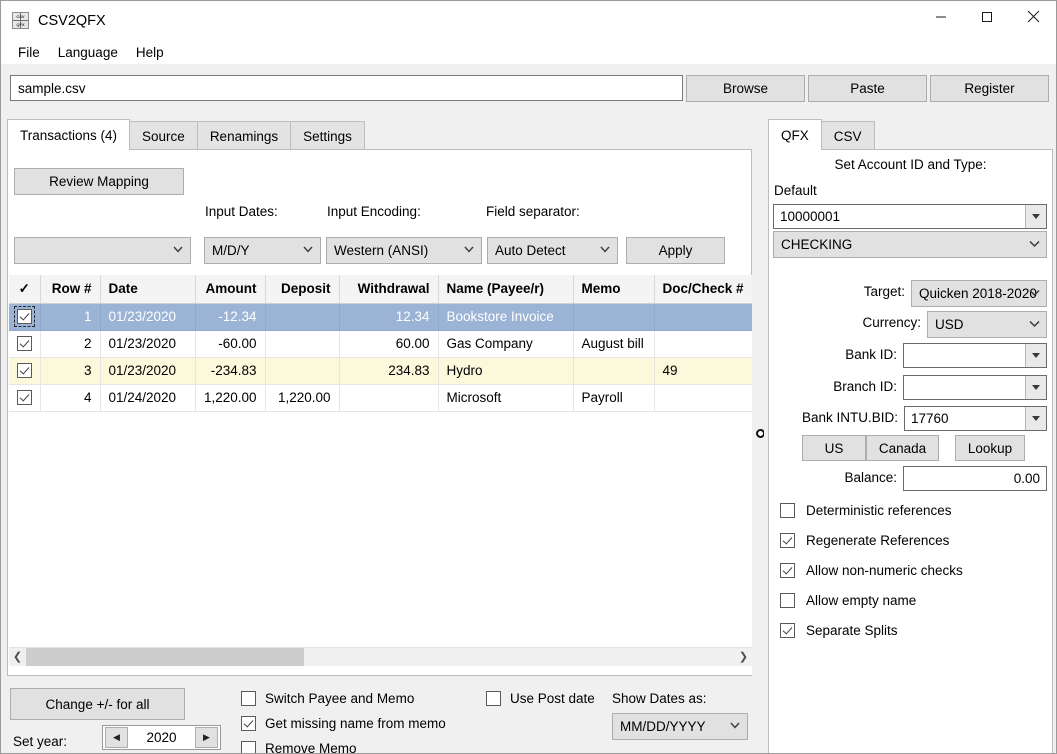 The width and height of the screenshot is (1057, 754). Describe the element at coordinates (69, 134) in the screenshot. I see `tab-transactions: Transactions (4)` at that location.